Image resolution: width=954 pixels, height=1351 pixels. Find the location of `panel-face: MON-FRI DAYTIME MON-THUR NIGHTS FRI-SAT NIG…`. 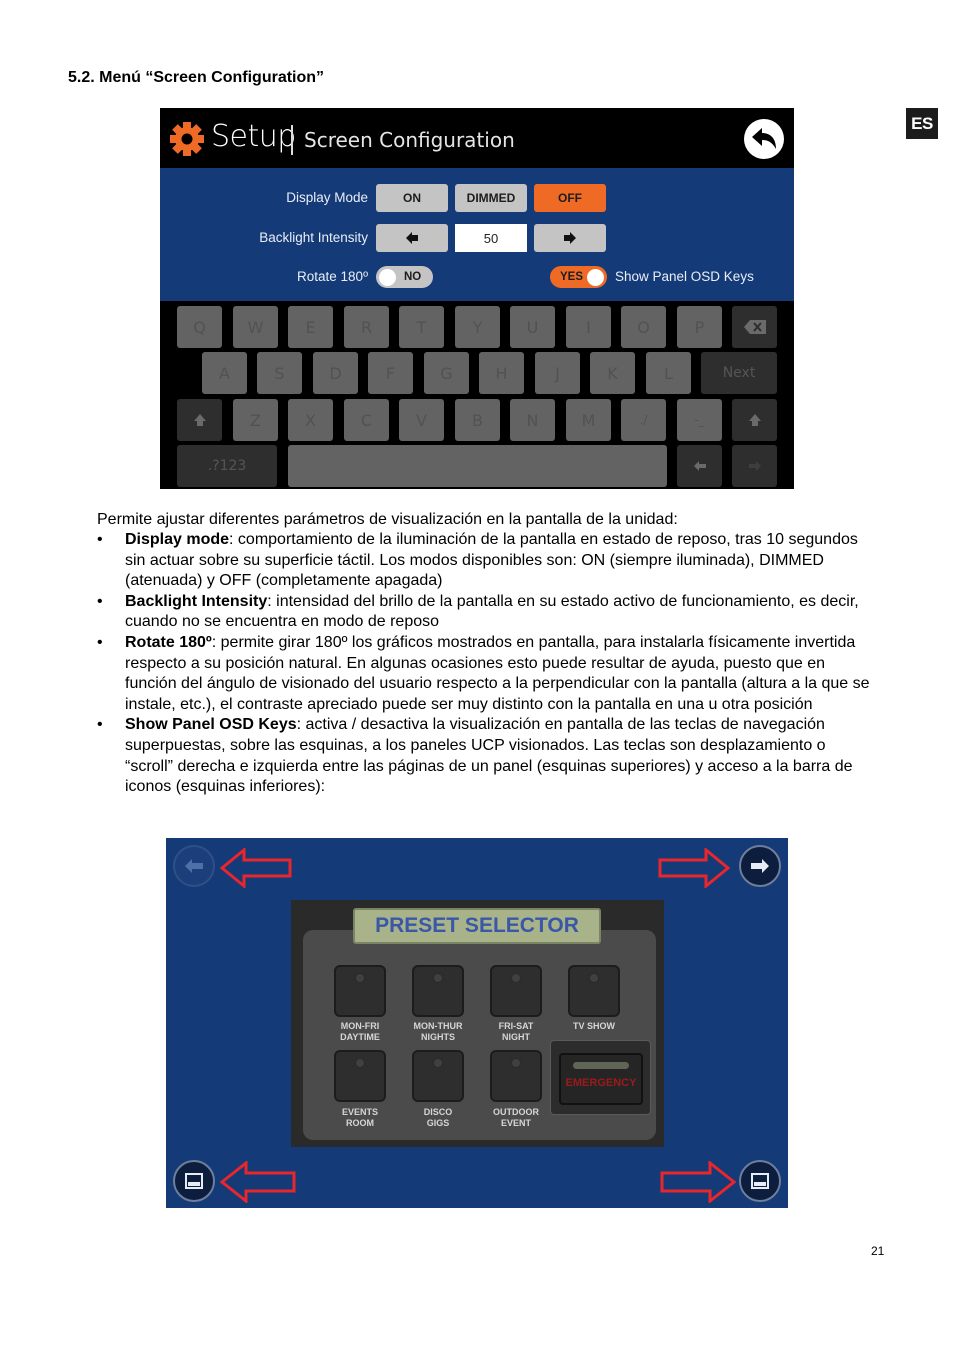

panel-face: MON-FRI DAYTIME MON-THUR NIGHTS FRI-SAT NIG… is located at coordinates (479, 1035).